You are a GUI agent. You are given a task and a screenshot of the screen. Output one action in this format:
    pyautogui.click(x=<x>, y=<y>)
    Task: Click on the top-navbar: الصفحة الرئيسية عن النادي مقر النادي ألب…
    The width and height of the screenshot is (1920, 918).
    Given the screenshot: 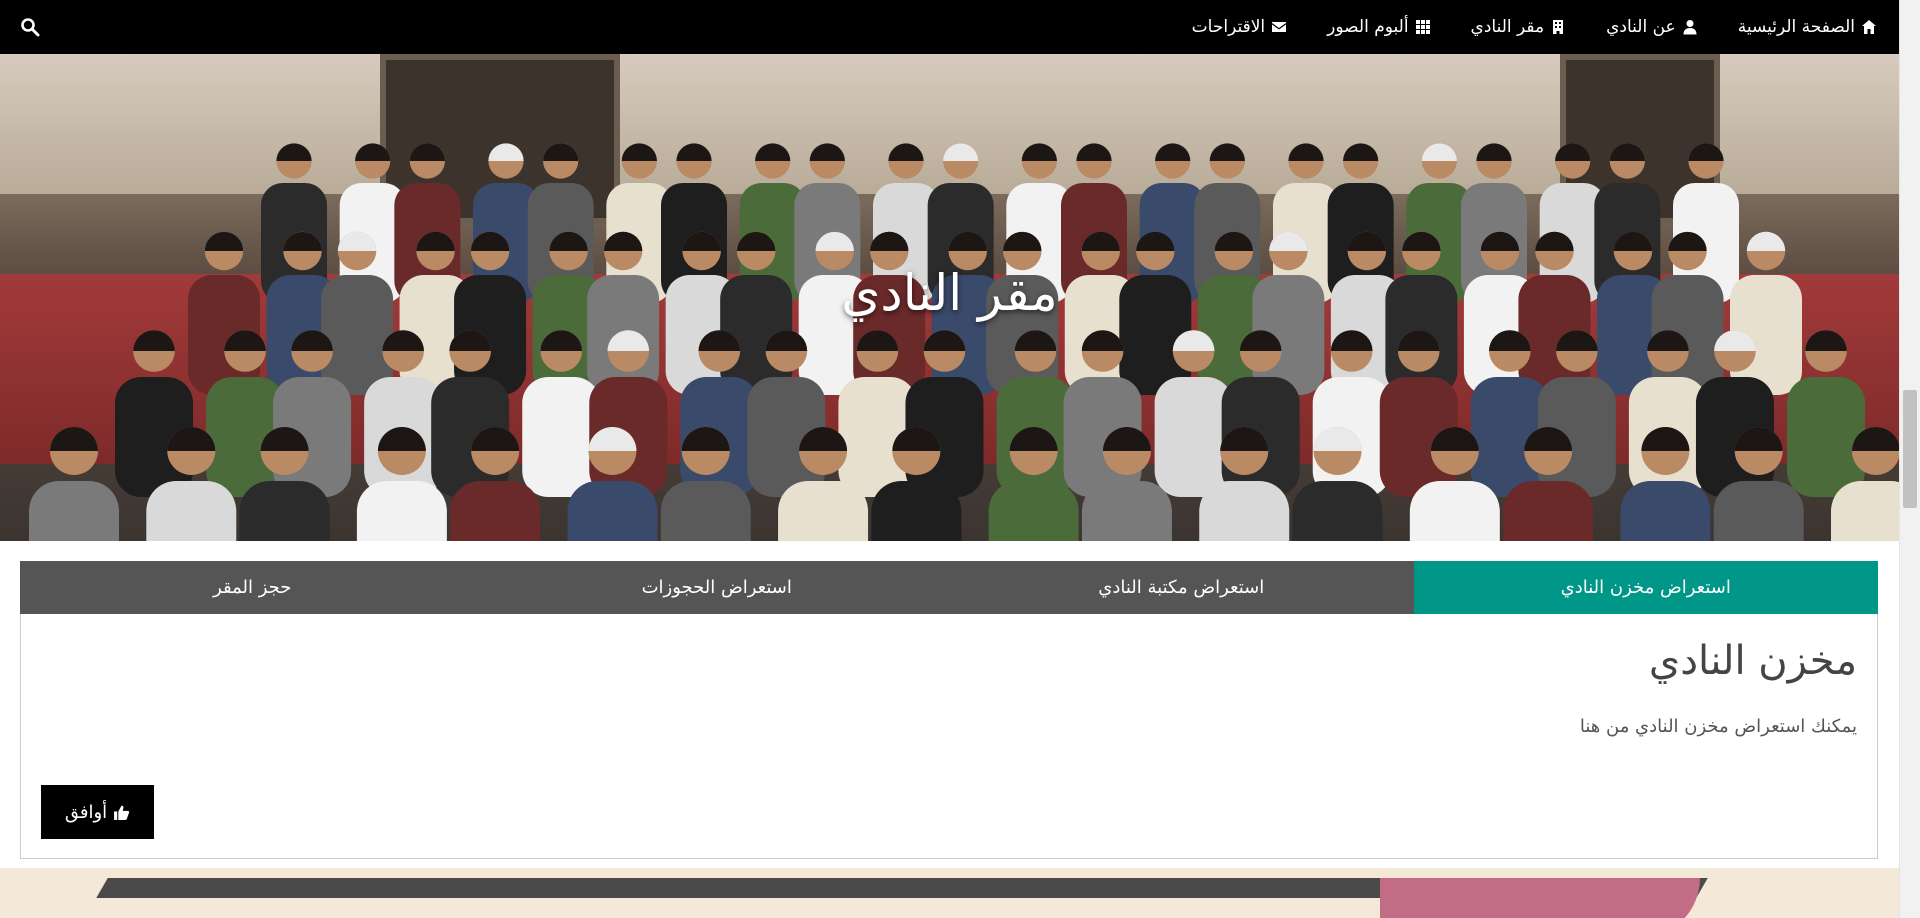 What is the action you would take?
    pyautogui.click(x=949, y=27)
    